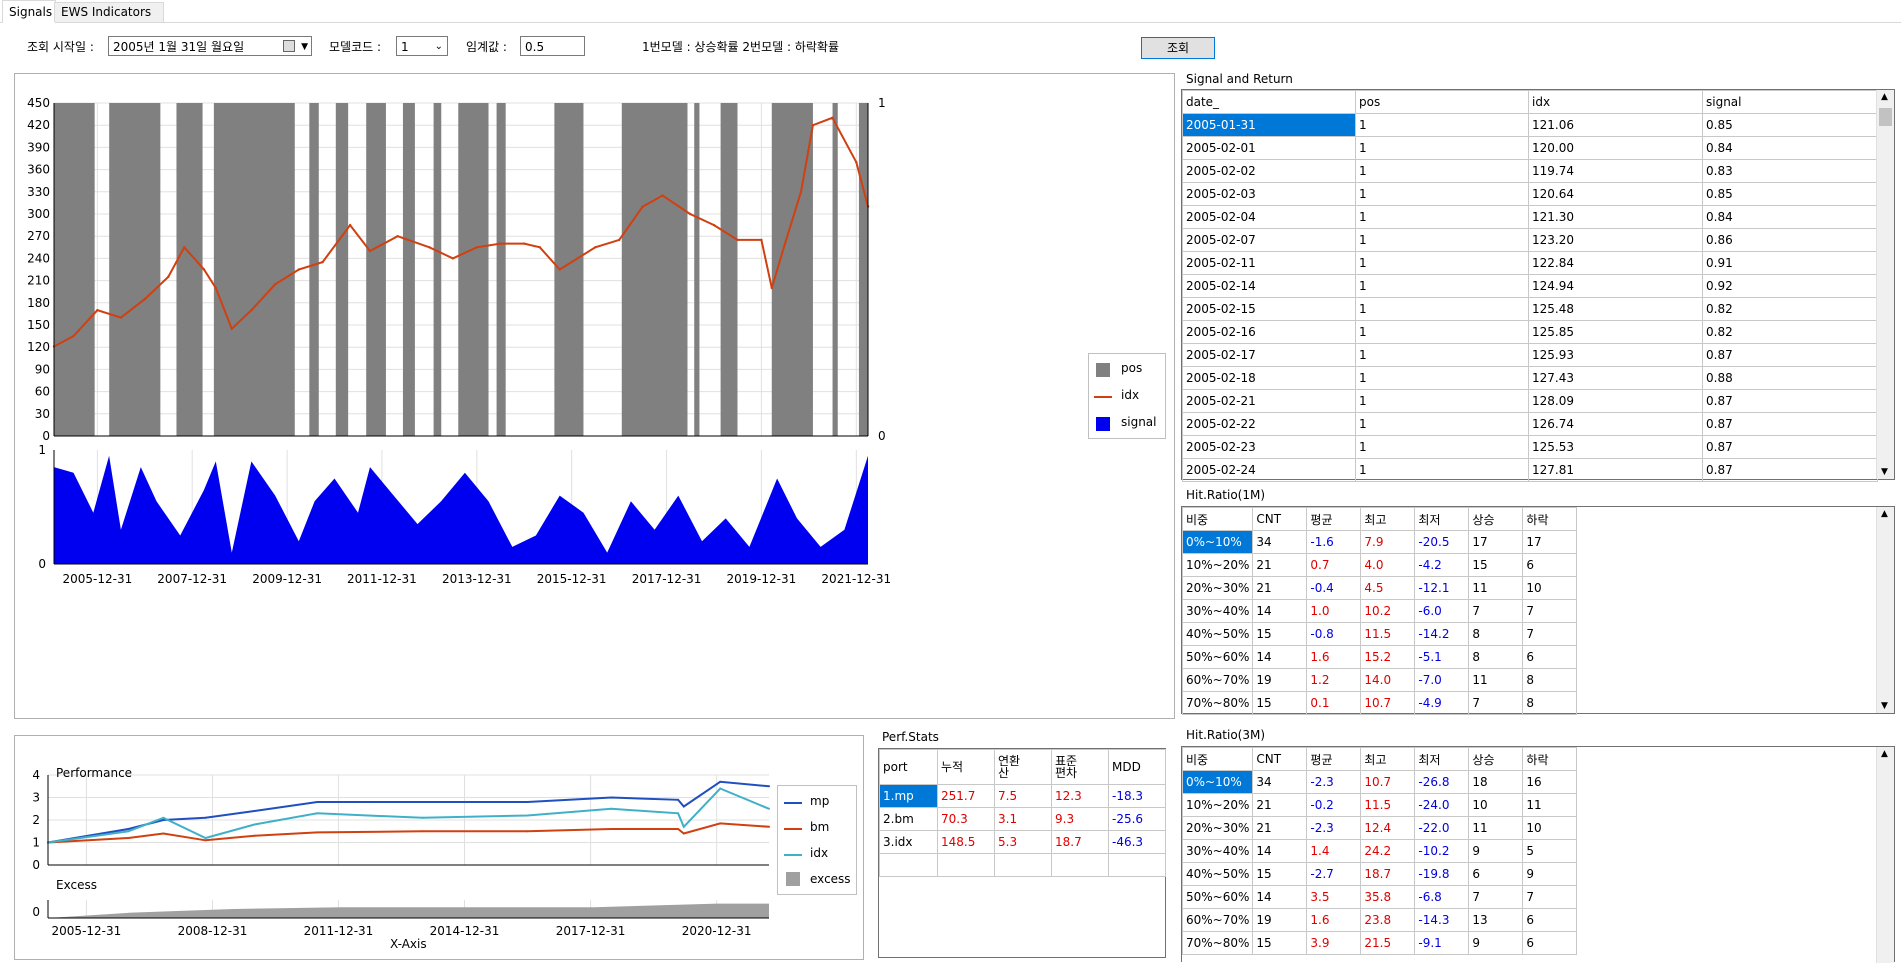  I want to click on column-header: 평균, so click(1334, 519).